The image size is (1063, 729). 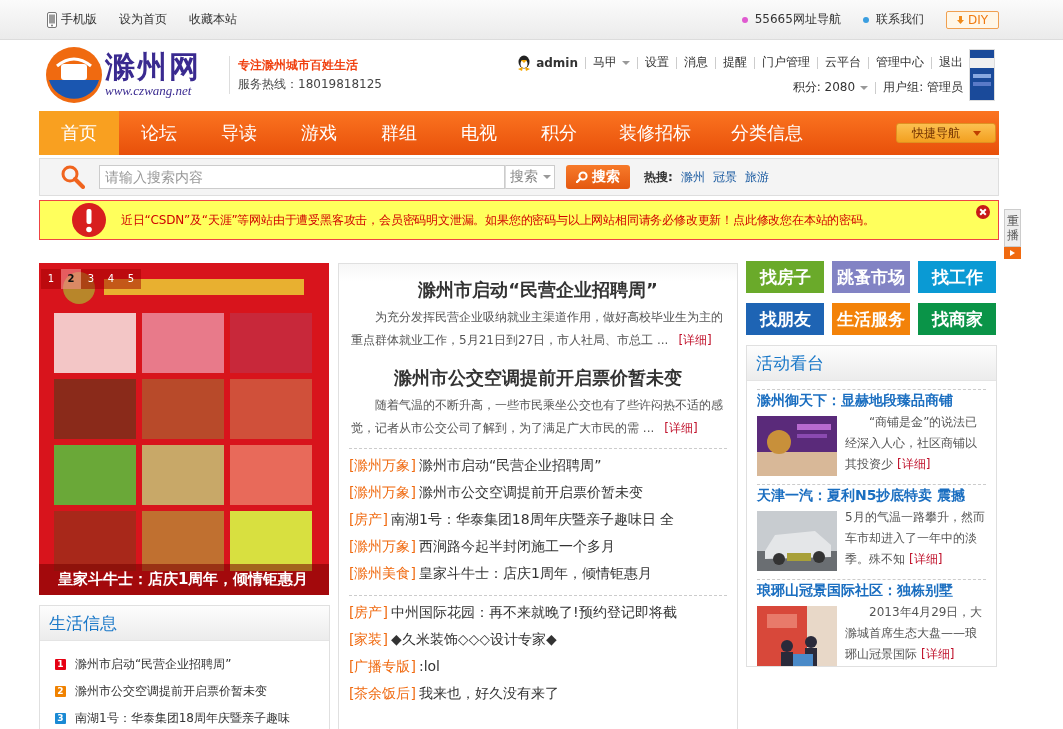 What do you see at coordinates (786, 62) in the screenshot?
I see `menu-link: 门户管理` at bounding box center [786, 62].